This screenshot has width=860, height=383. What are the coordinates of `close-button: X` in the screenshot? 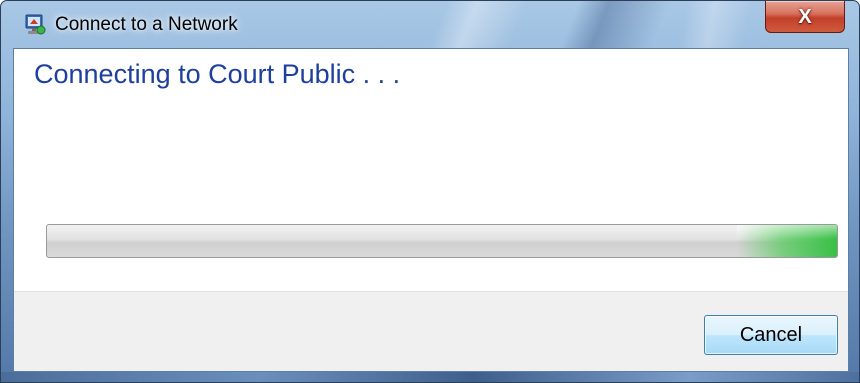 It's located at (805, 17).